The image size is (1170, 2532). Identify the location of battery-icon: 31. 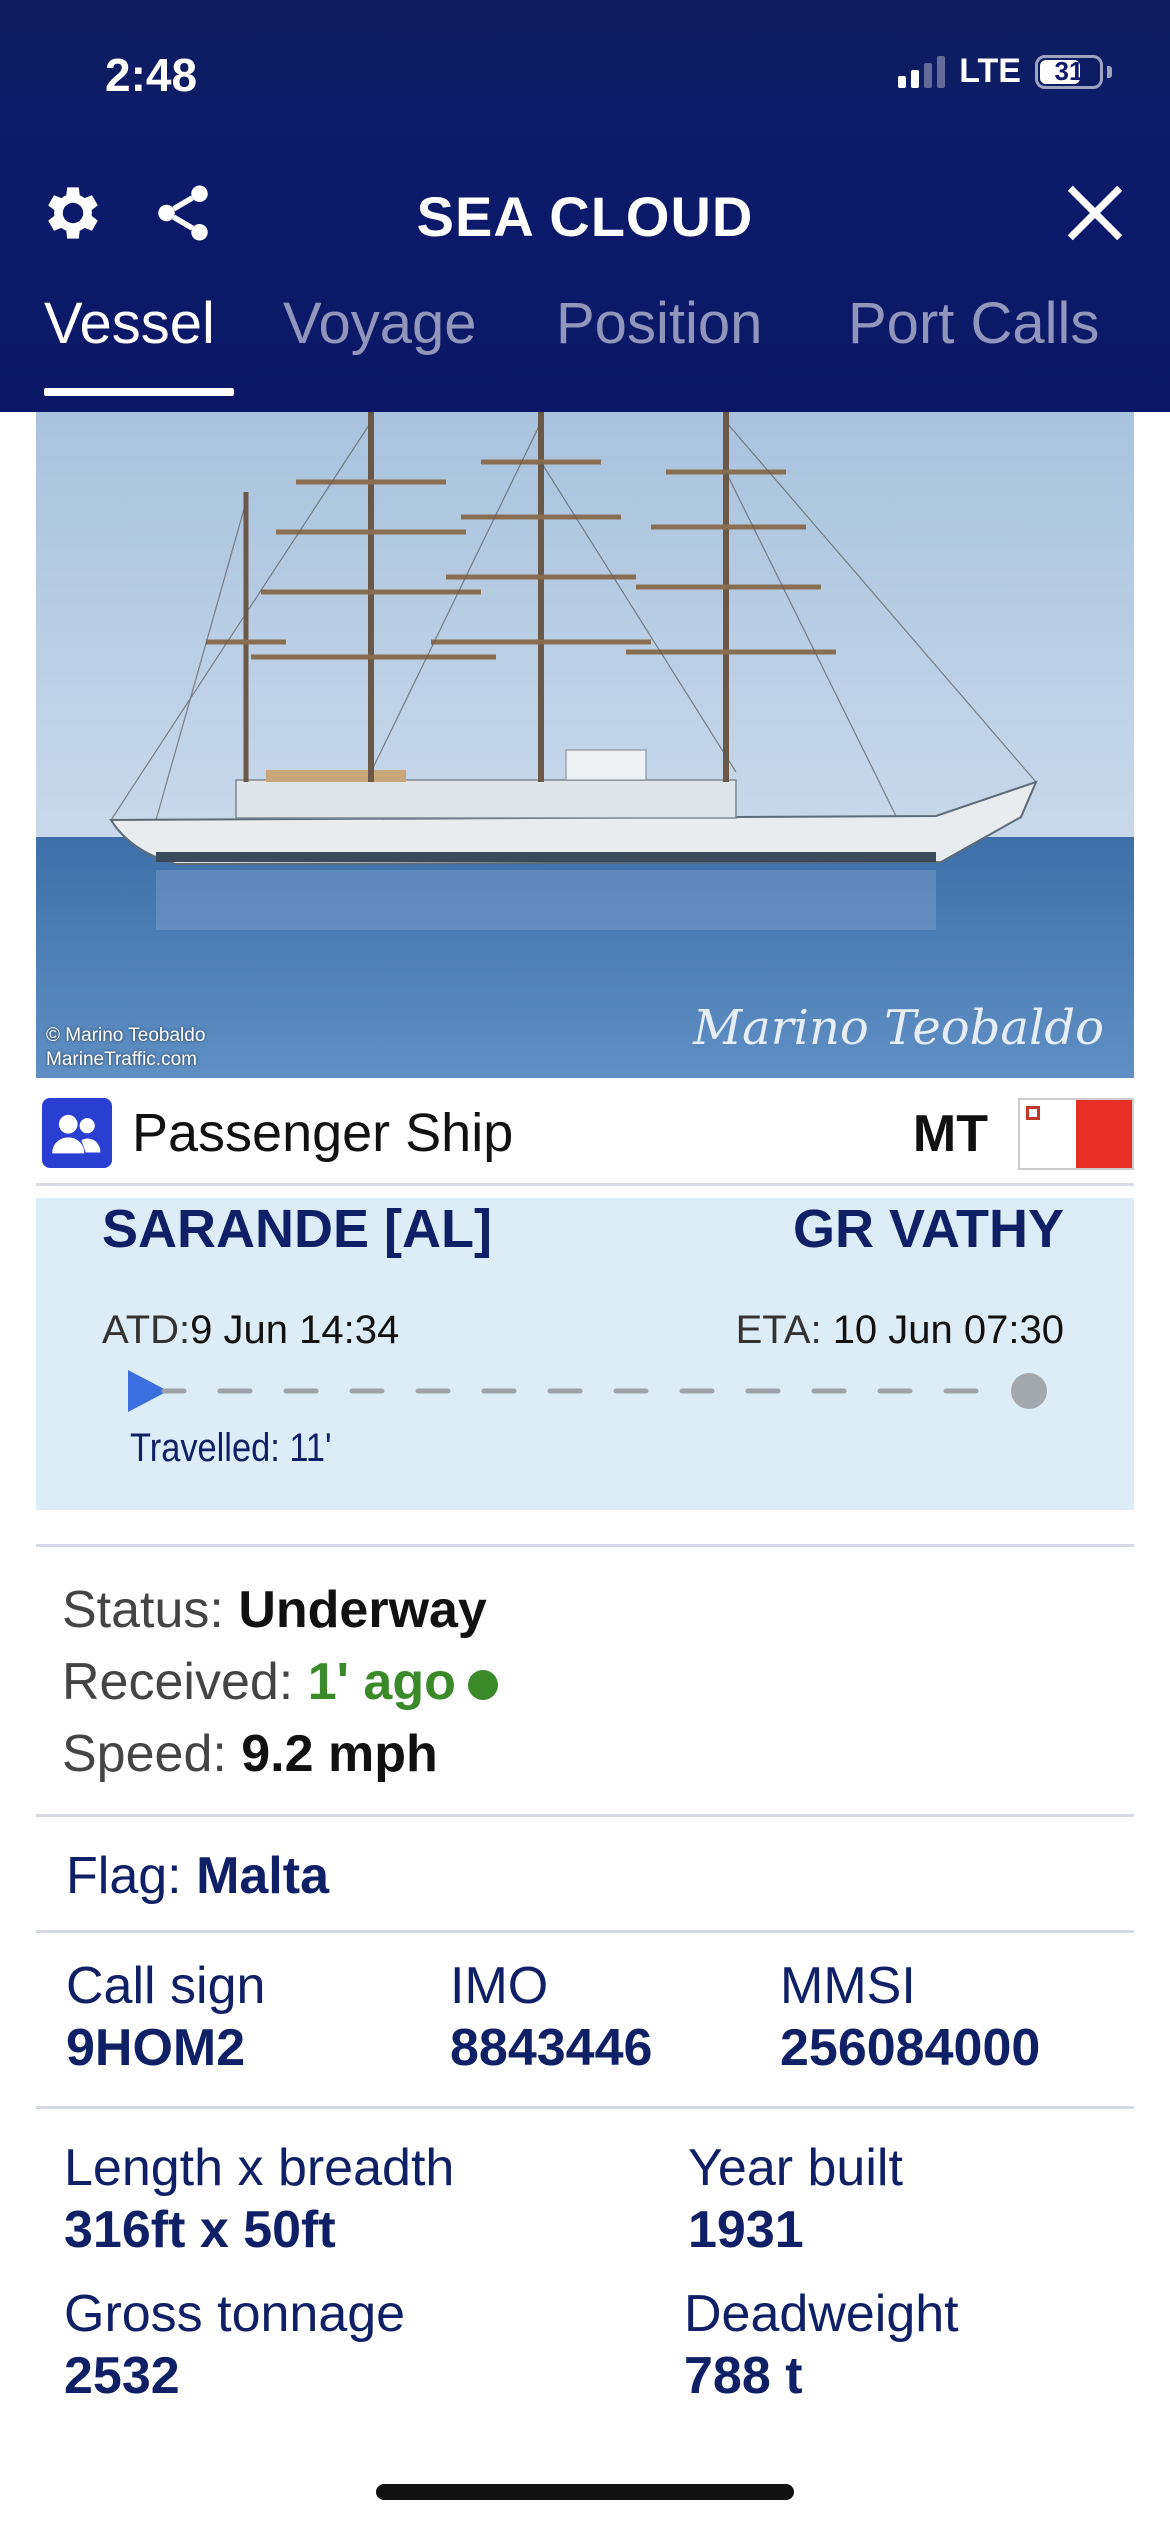
(1069, 71).